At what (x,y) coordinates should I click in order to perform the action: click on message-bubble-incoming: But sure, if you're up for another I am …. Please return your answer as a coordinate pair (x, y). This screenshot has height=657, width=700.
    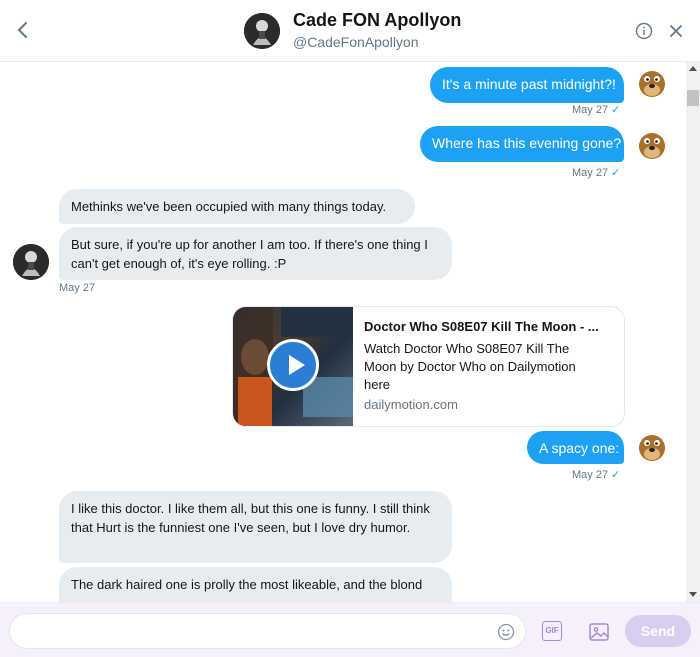
    Looking at the image, I should click on (255, 253).